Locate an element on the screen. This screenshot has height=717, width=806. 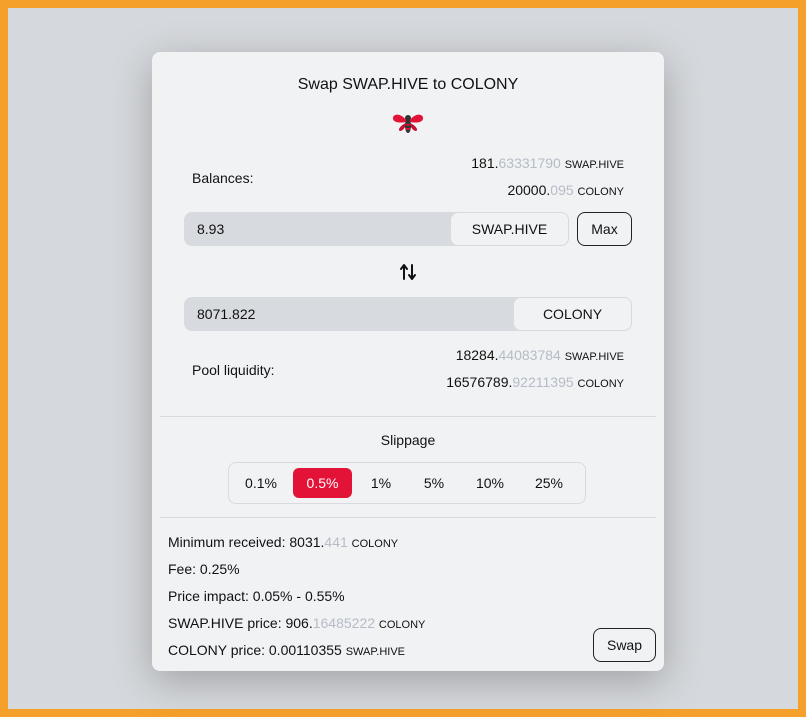
page-title: Swap SWAP.HIVE to COLONY is located at coordinates (408, 84).